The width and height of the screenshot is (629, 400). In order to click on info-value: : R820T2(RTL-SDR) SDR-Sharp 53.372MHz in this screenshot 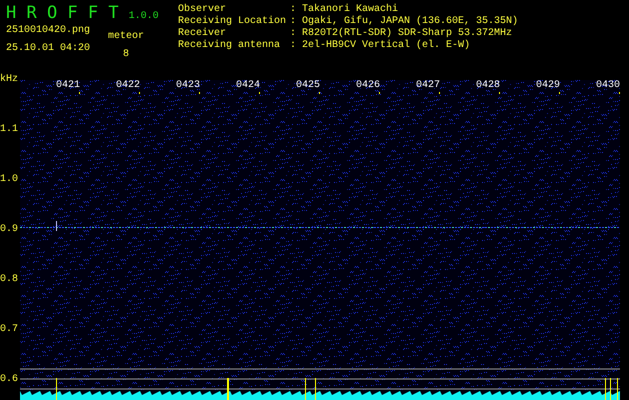, I will do `click(402, 34)`.